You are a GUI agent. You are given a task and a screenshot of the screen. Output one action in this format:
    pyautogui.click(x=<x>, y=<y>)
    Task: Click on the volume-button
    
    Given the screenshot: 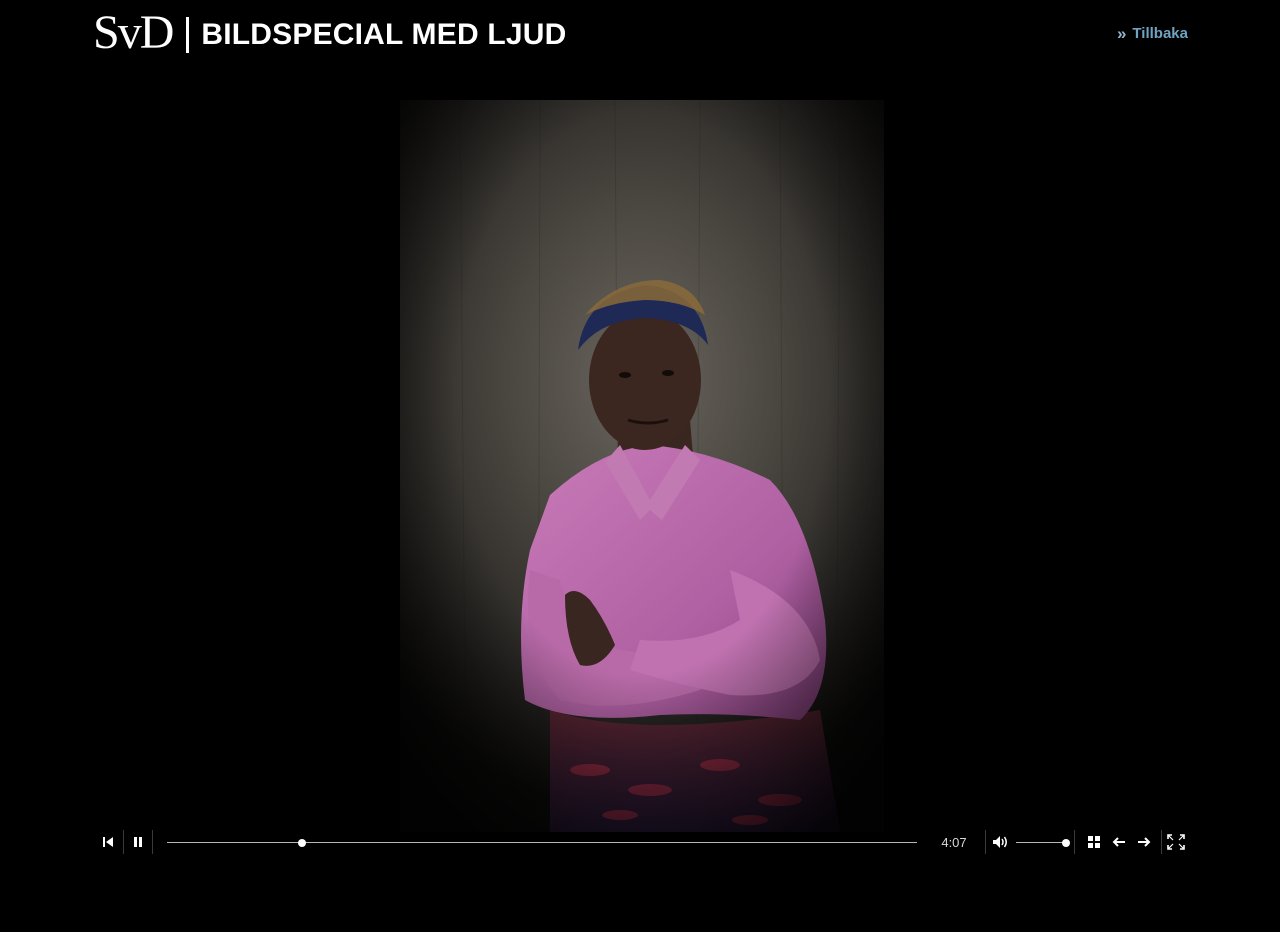 What is the action you would take?
    pyautogui.click(x=1001, y=842)
    